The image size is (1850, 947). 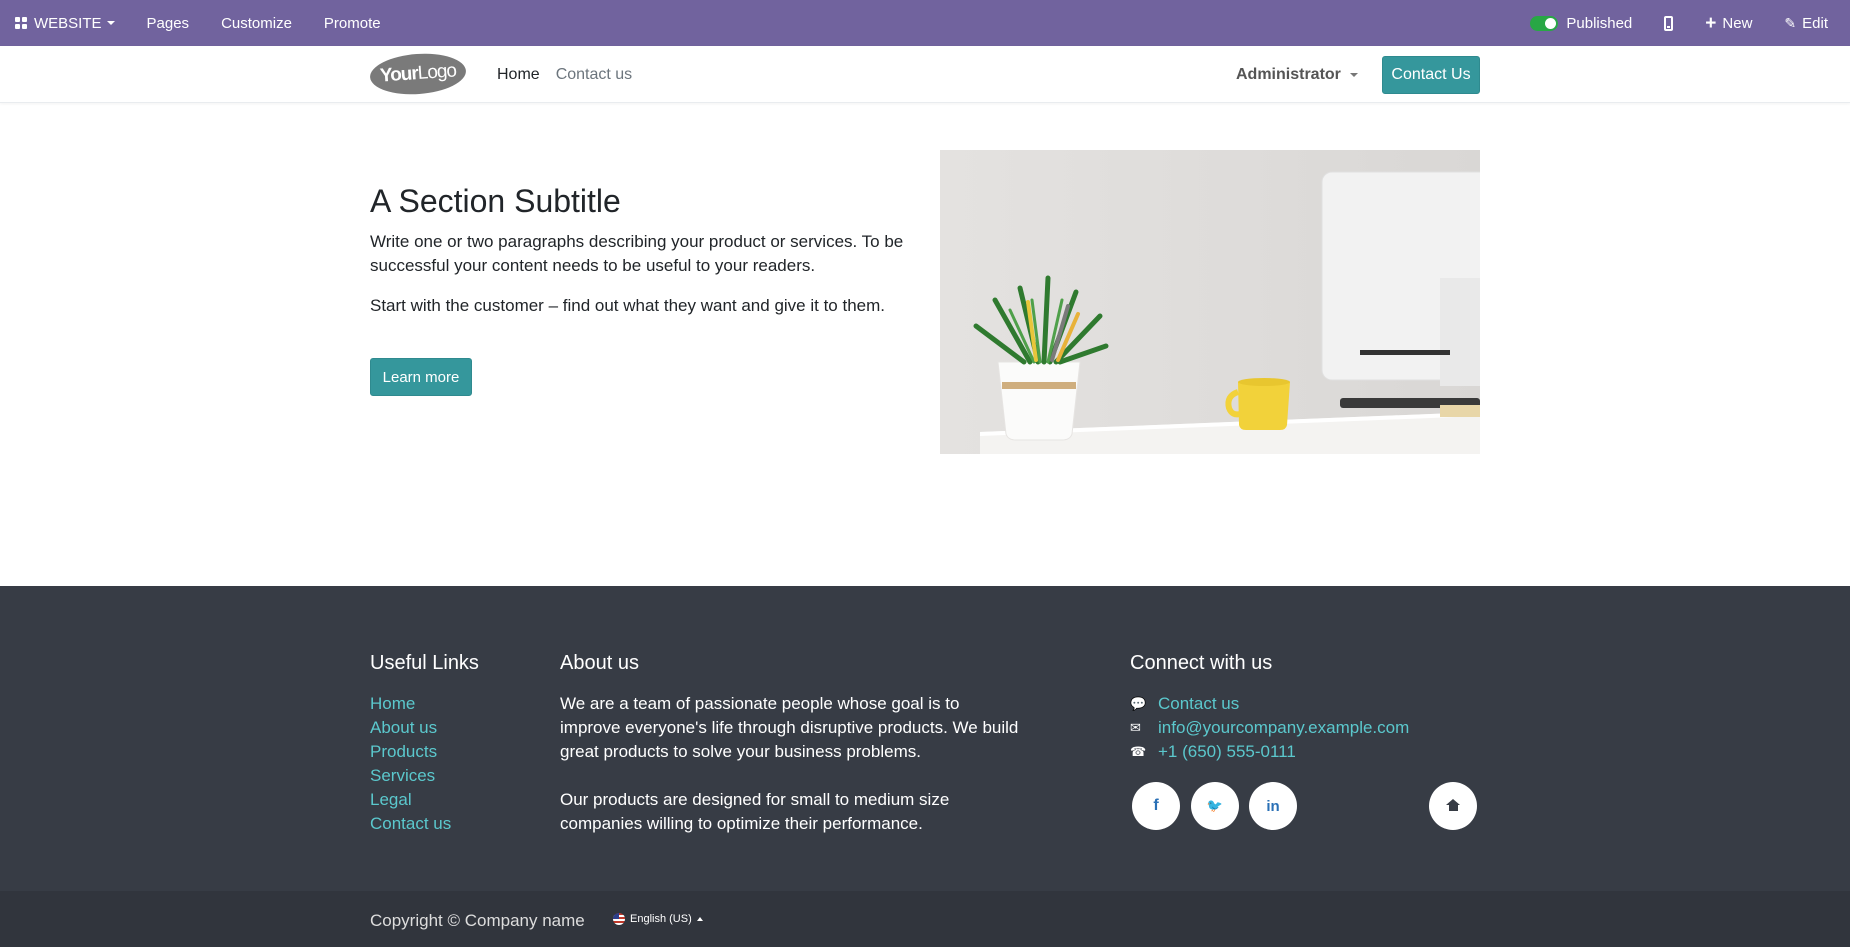 I want to click on edit-label: Edit, so click(x=1815, y=23).